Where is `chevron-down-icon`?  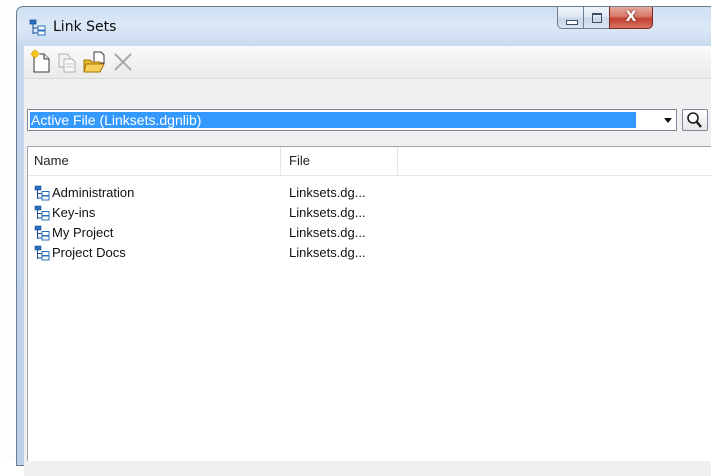
chevron-down-icon is located at coordinates (668, 120).